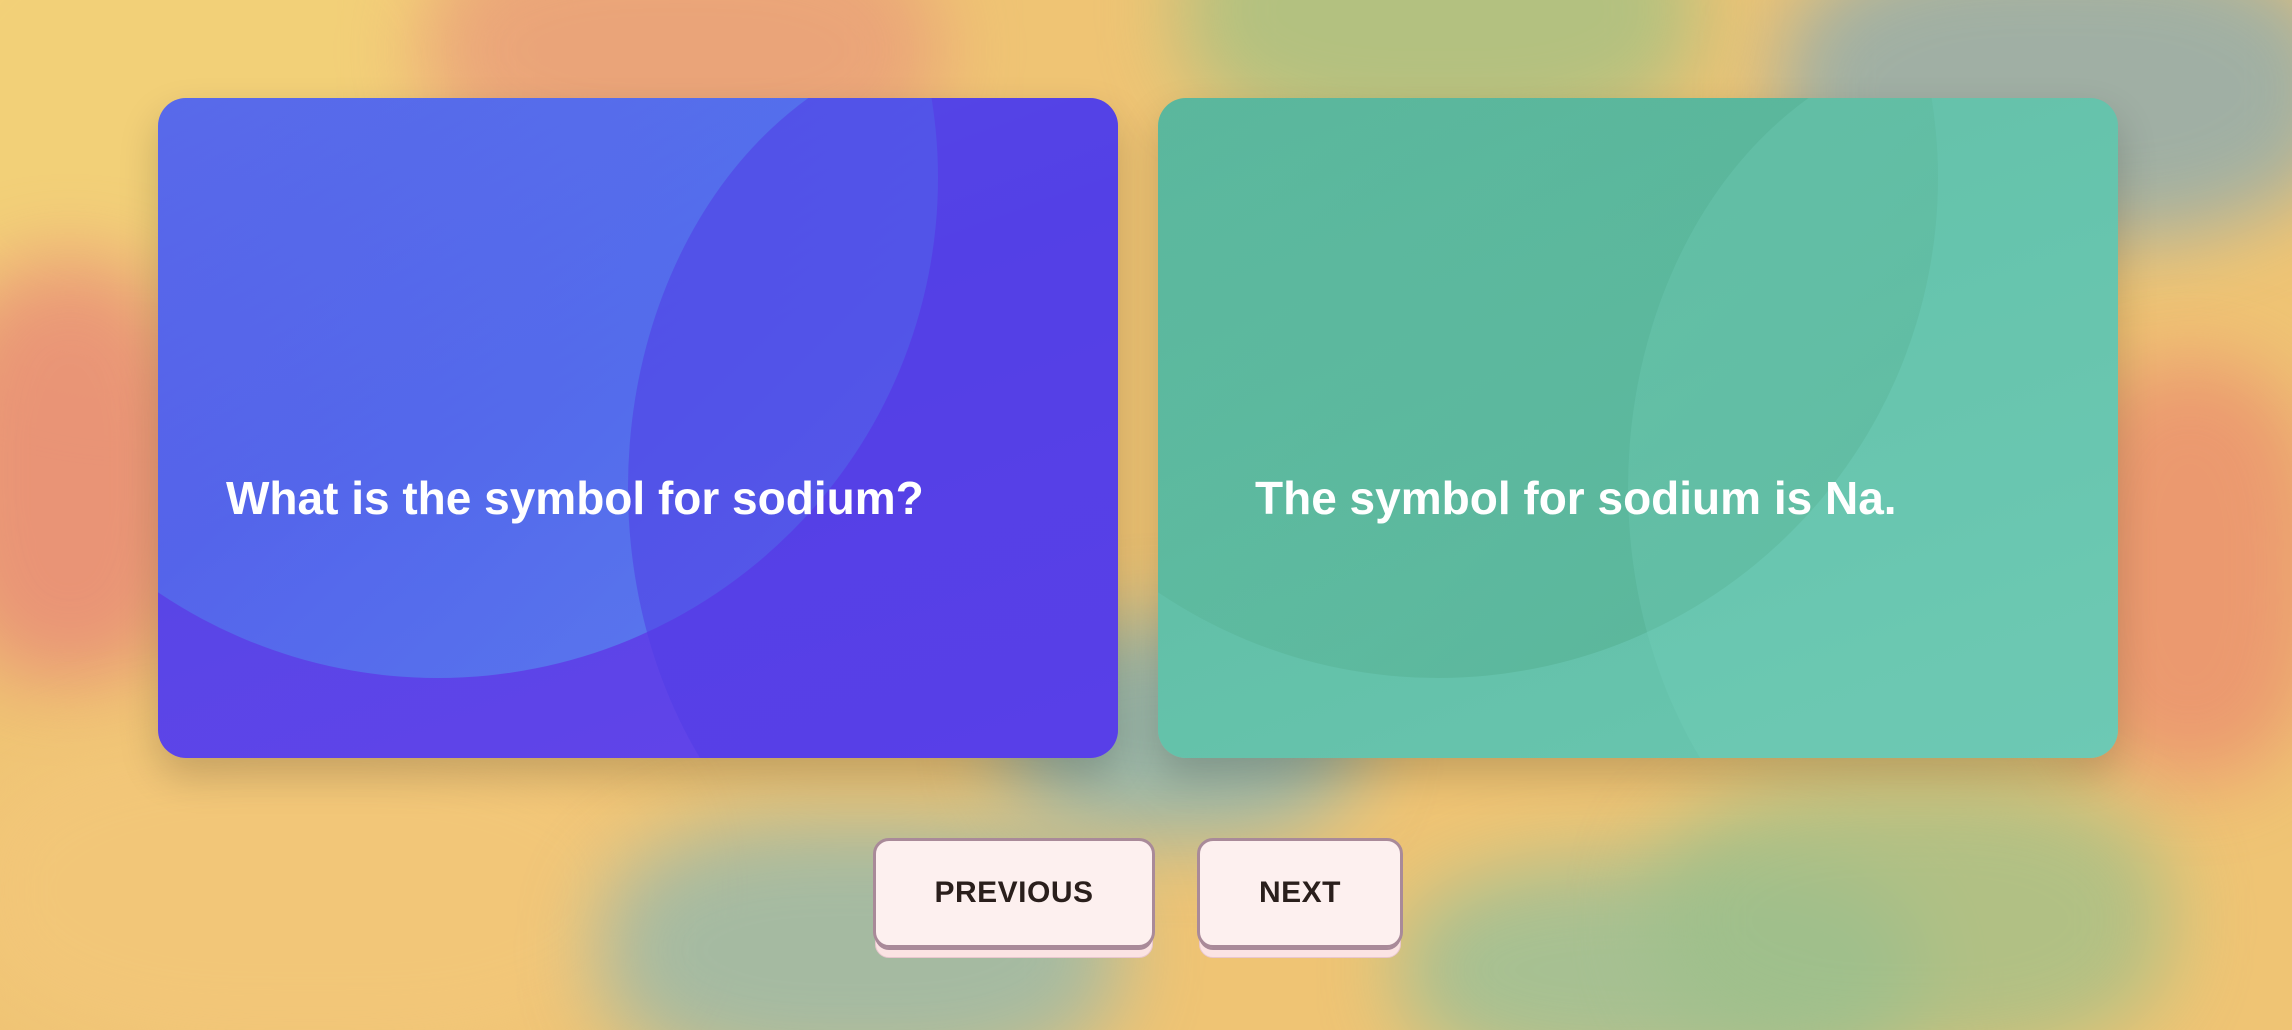 The image size is (2292, 1030). What do you see at coordinates (575, 498) in the screenshot?
I see `question-text: What is the symbol for sodium?` at bounding box center [575, 498].